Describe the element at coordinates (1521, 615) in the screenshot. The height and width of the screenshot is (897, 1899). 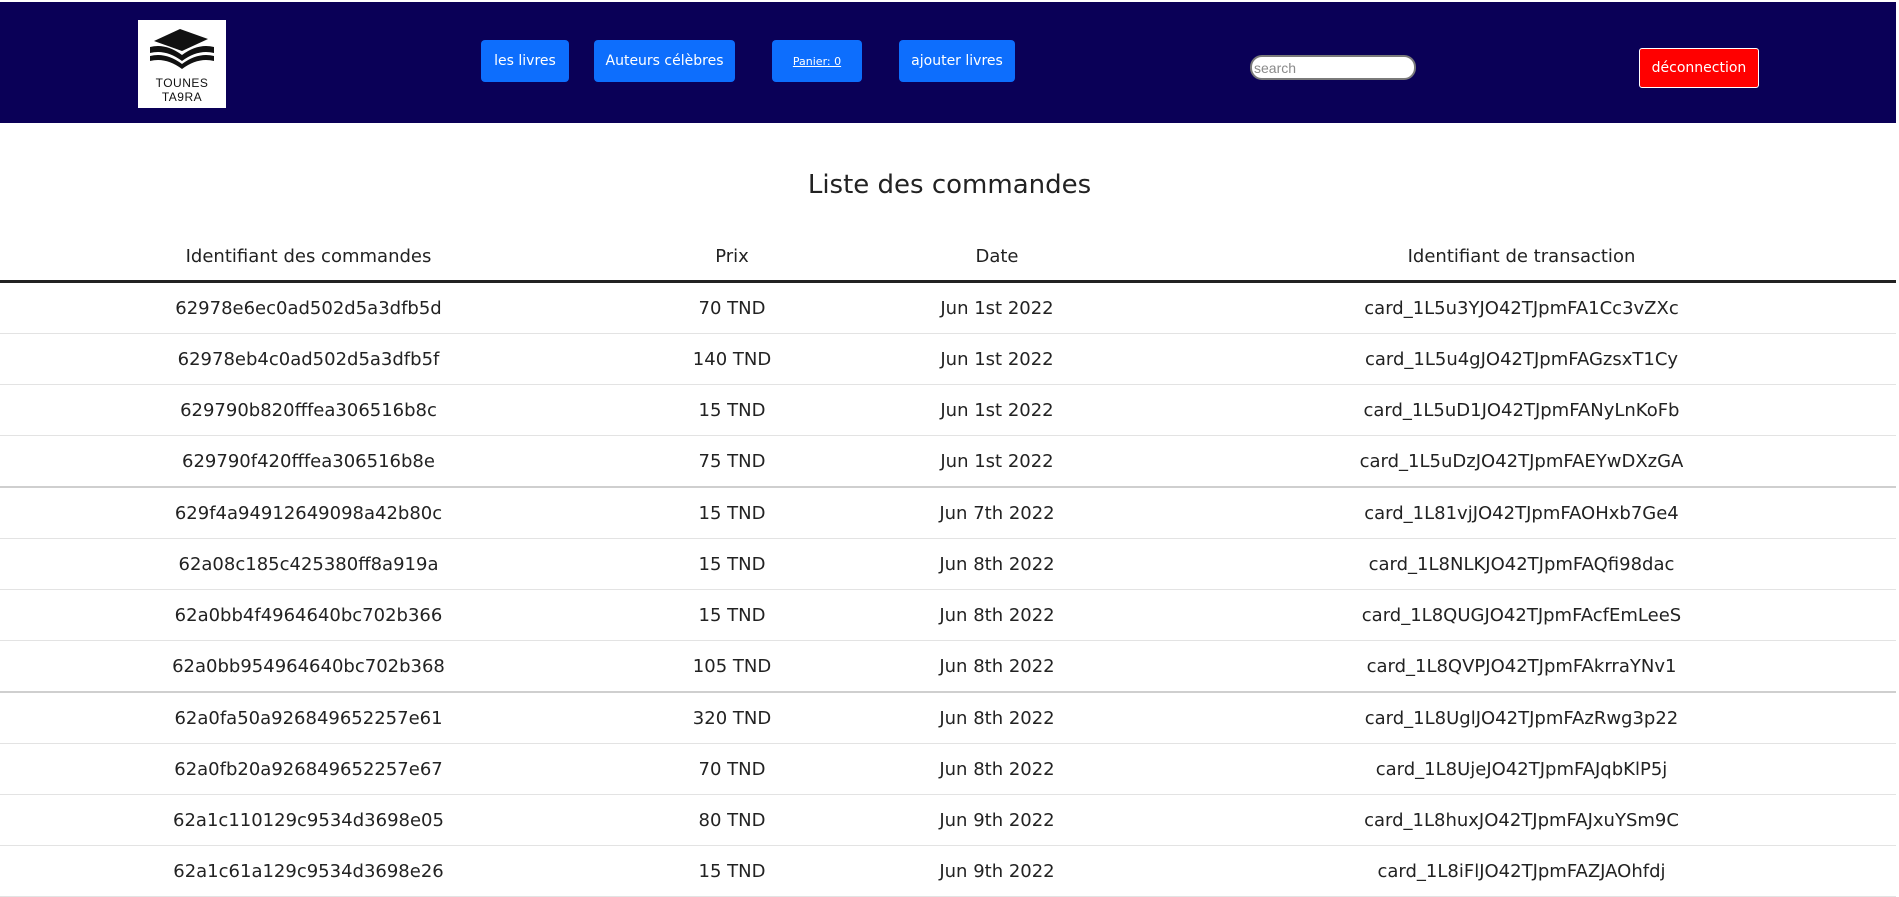
I see `transaction-id-cell: card_1L8QUGJO42TJpmFAcfEmLeeS` at that location.